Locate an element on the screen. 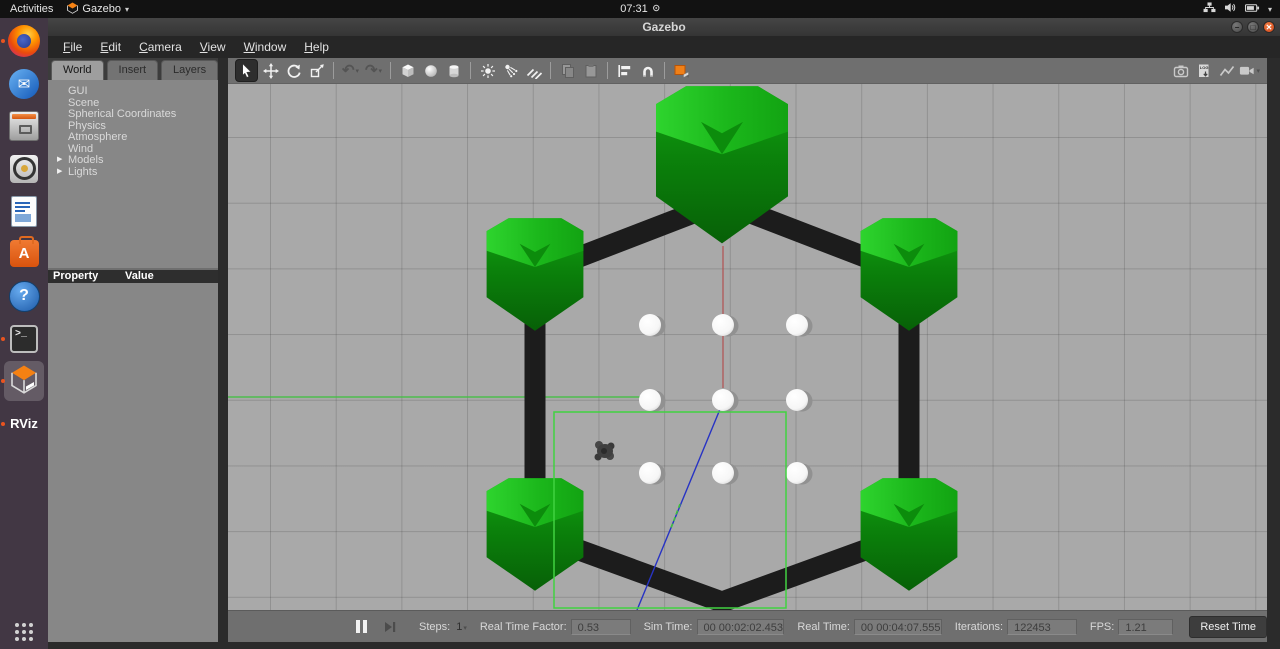 The height and width of the screenshot is (649, 1280). menu-help: Help is located at coordinates (316, 47).